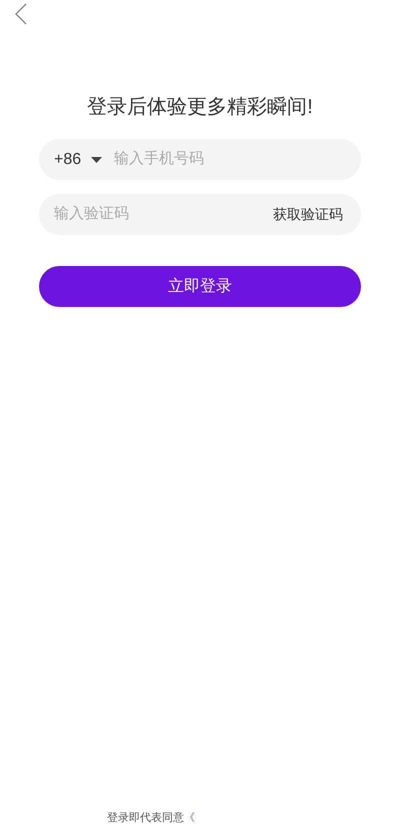 This screenshot has width=400, height=835. I want to click on country-code: +86, so click(68, 160).